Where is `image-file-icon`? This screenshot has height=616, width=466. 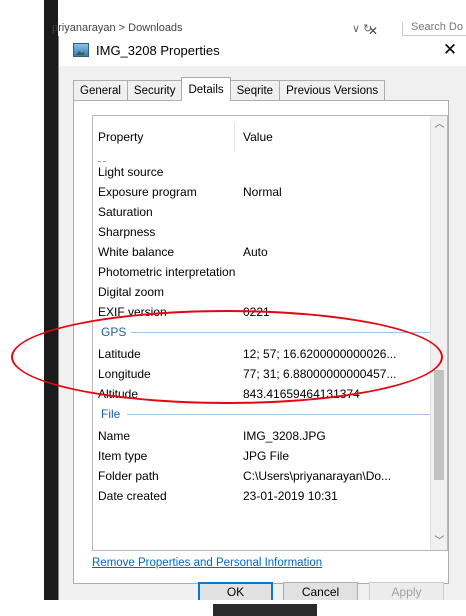 image-file-icon is located at coordinates (81, 50).